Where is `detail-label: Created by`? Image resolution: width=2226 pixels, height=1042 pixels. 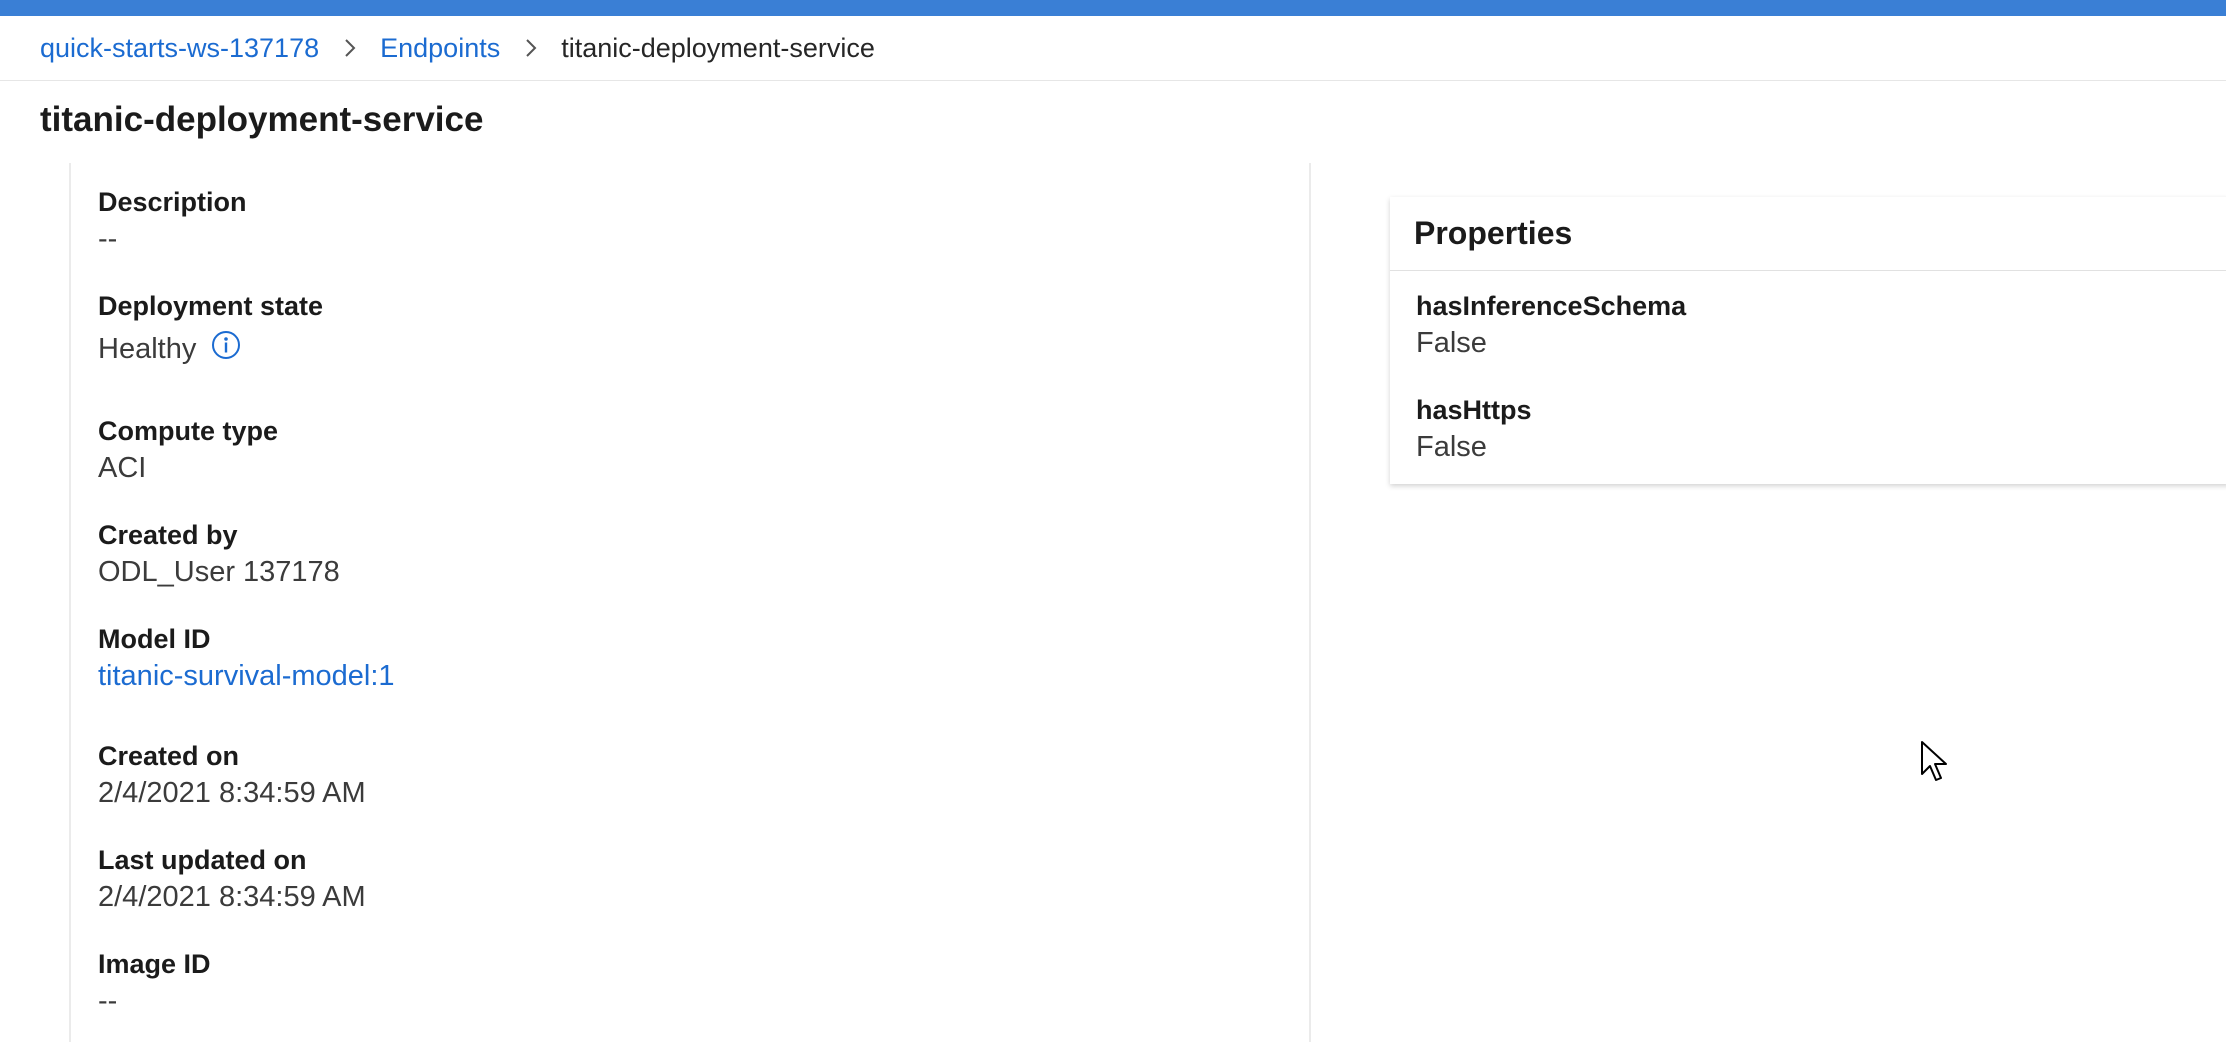 detail-label: Created by is located at coordinates (168, 535).